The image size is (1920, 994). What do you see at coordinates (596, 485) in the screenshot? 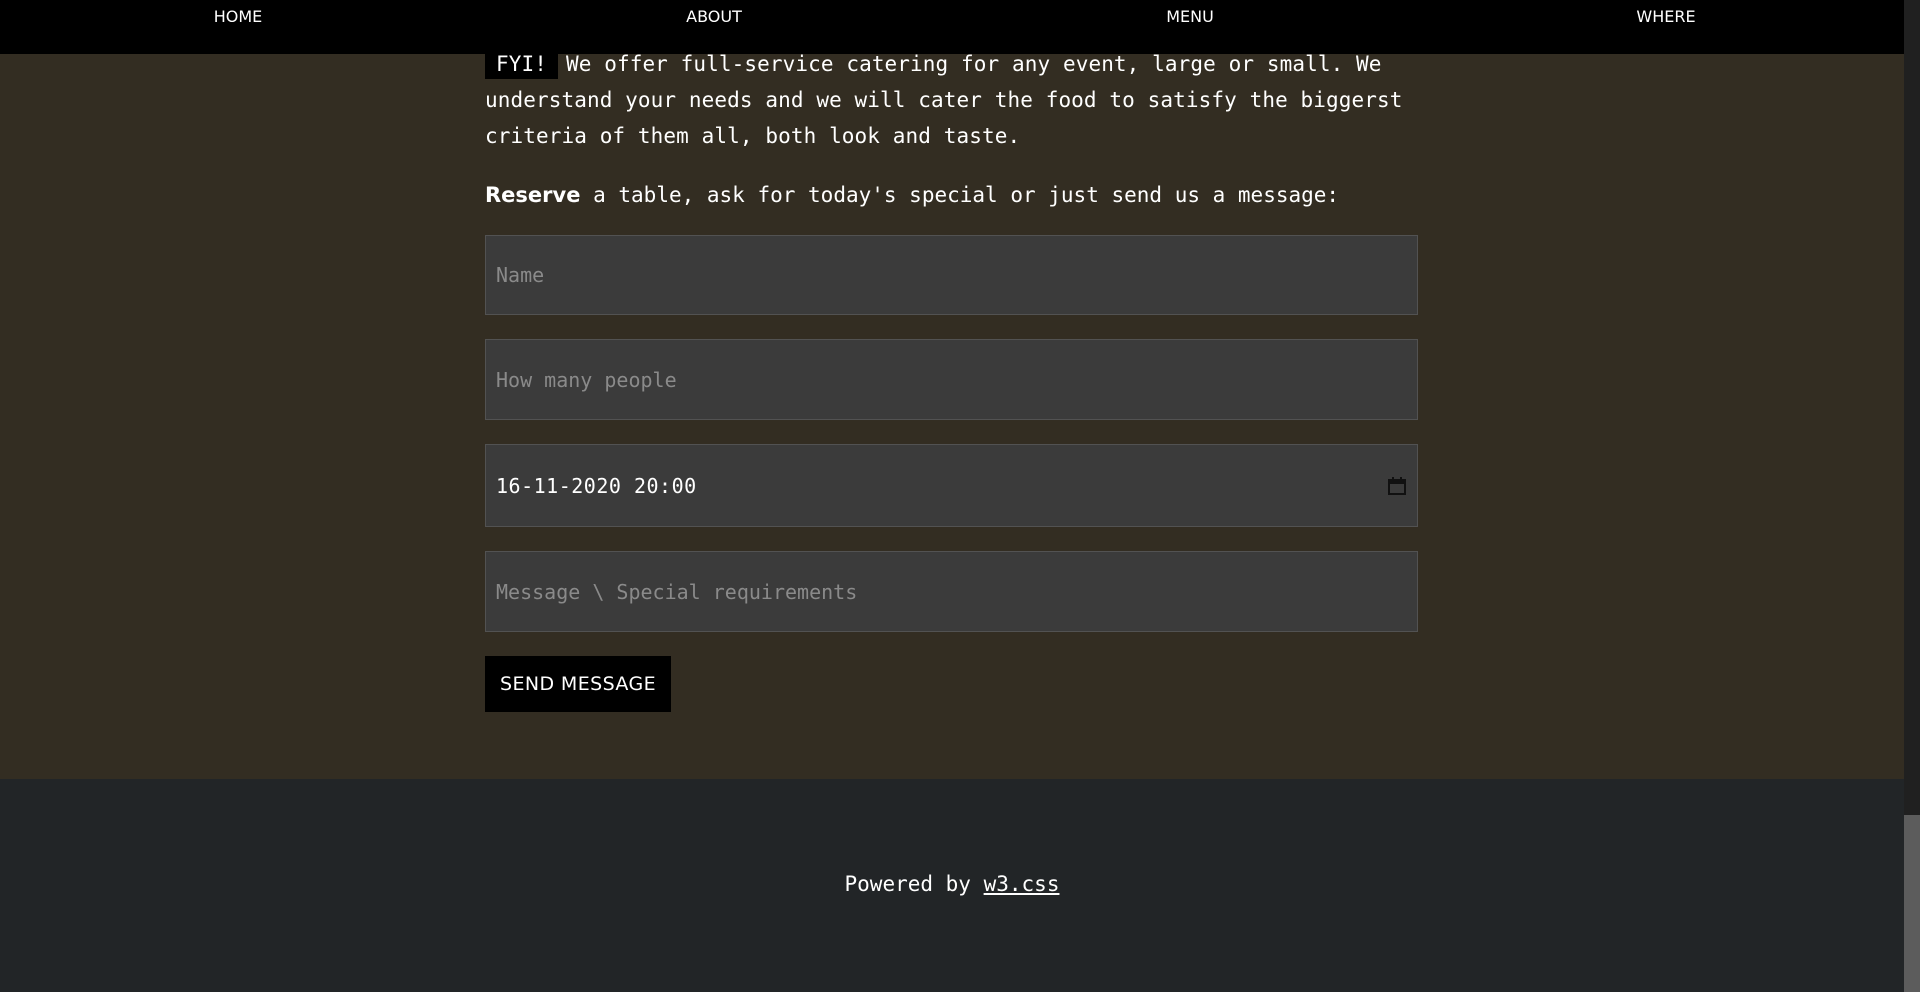
I see `datetime-value: 16-11-2020 20:00` at bounding box center [596, 485].